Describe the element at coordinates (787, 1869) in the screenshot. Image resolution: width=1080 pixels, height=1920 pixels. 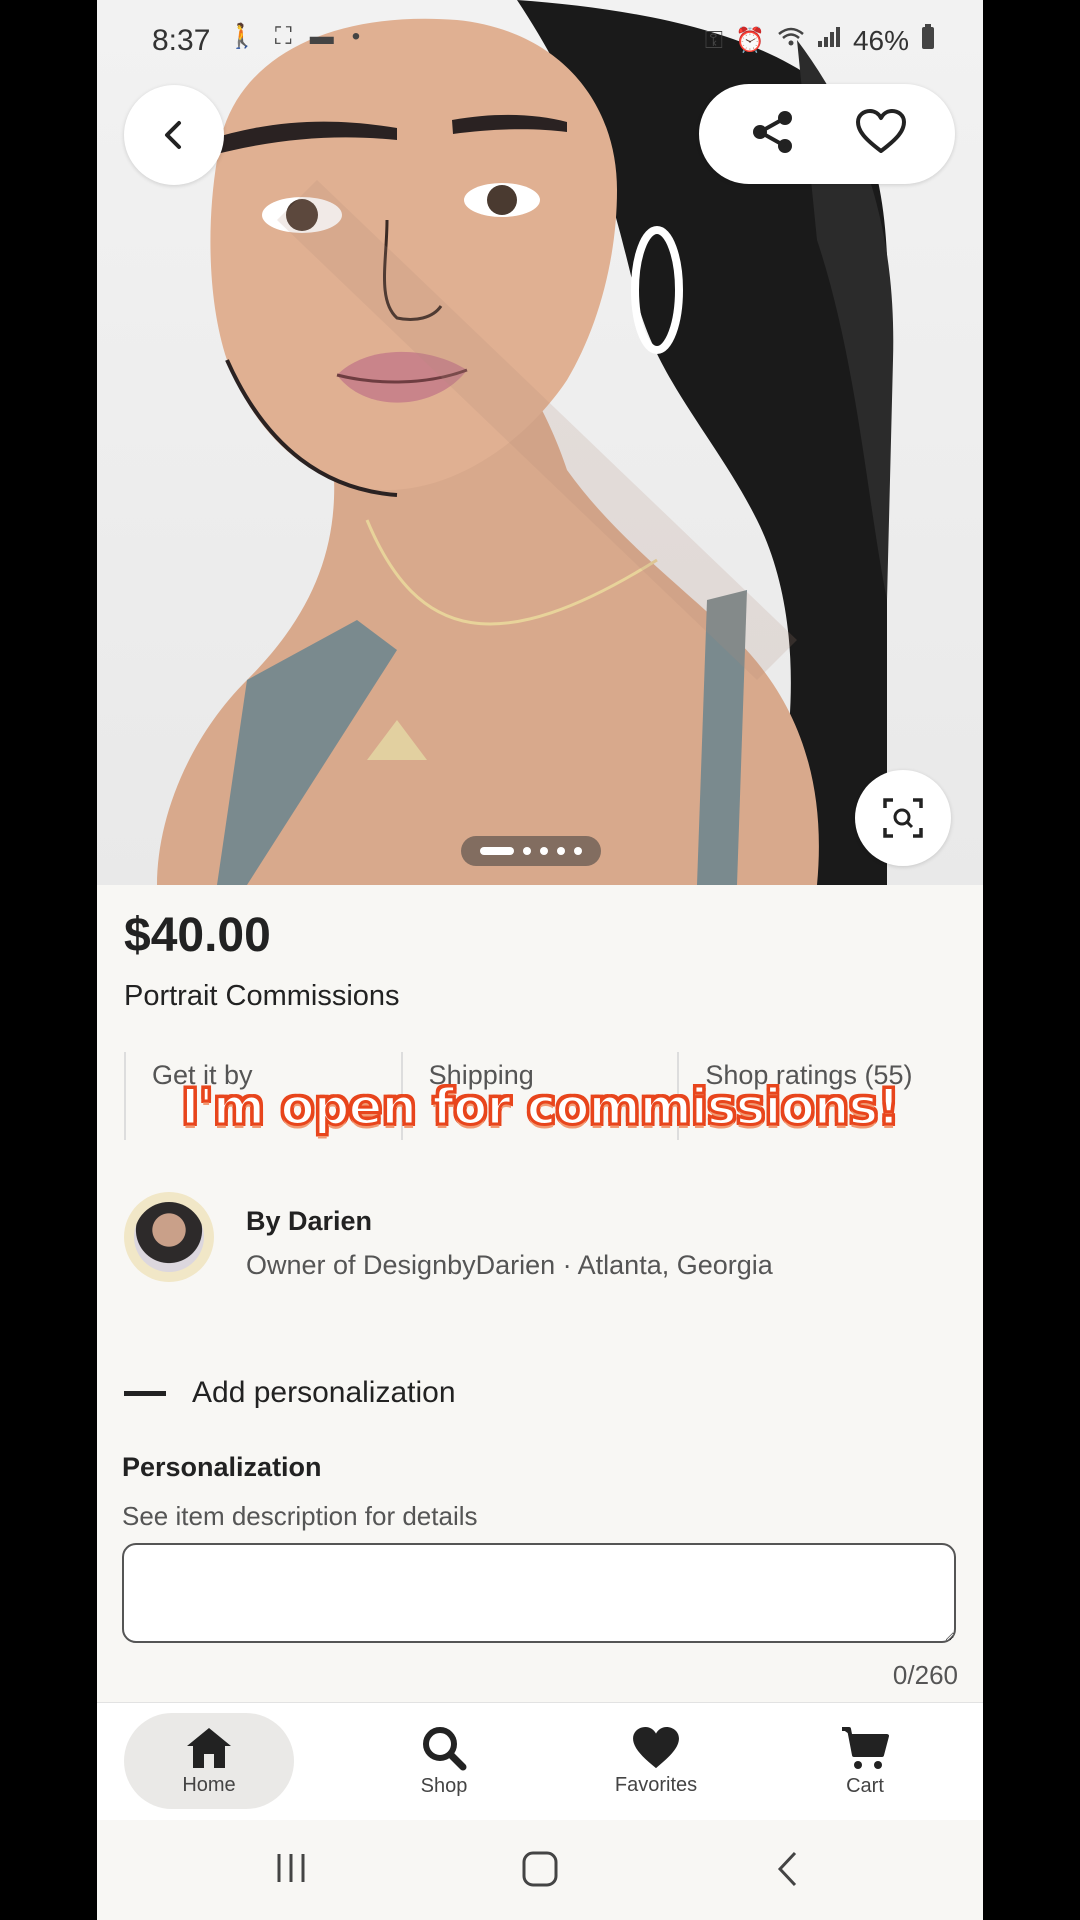
I see `back-arrow-icon` at that location.